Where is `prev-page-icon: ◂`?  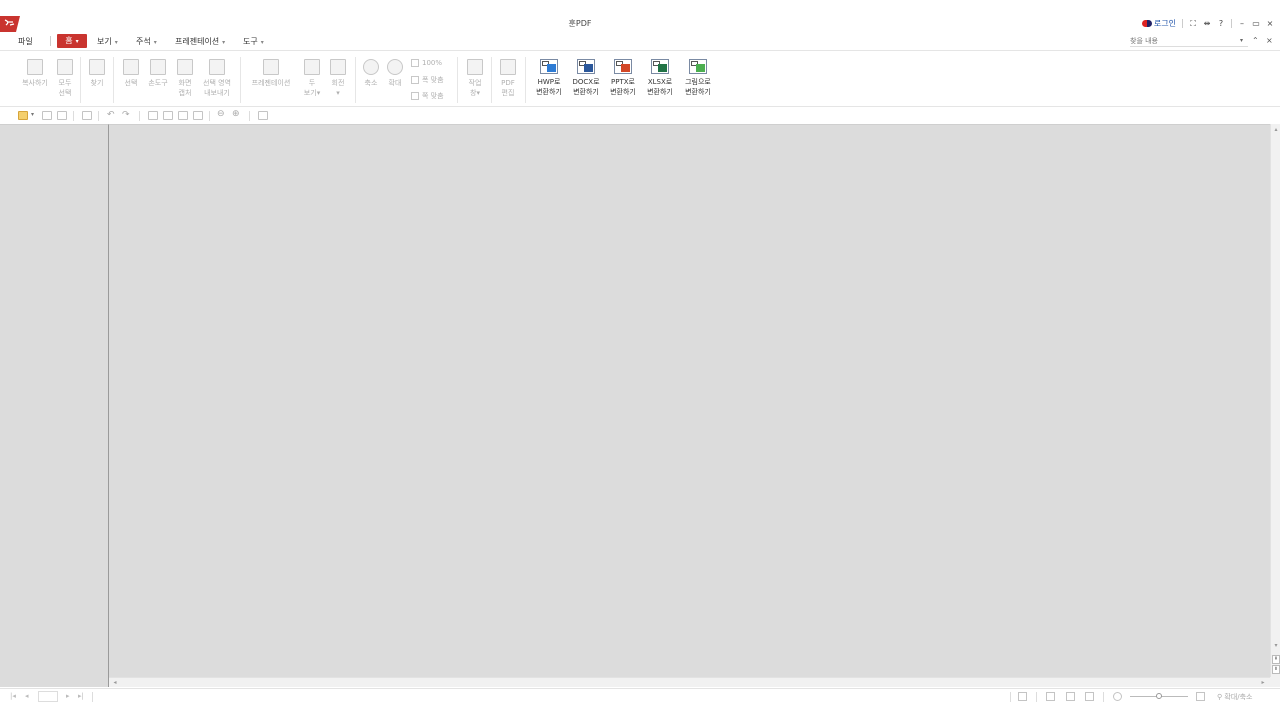
prev-page-icon: ◂ is located at coordinates (27, 696).